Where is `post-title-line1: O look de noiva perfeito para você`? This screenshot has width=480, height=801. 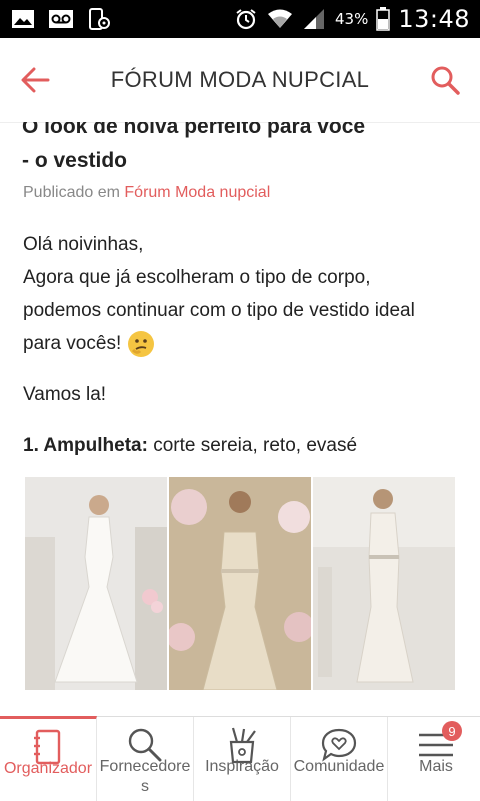 post-title-line1: O look de noiva perfeito para você is located at coordinates (194, 130).